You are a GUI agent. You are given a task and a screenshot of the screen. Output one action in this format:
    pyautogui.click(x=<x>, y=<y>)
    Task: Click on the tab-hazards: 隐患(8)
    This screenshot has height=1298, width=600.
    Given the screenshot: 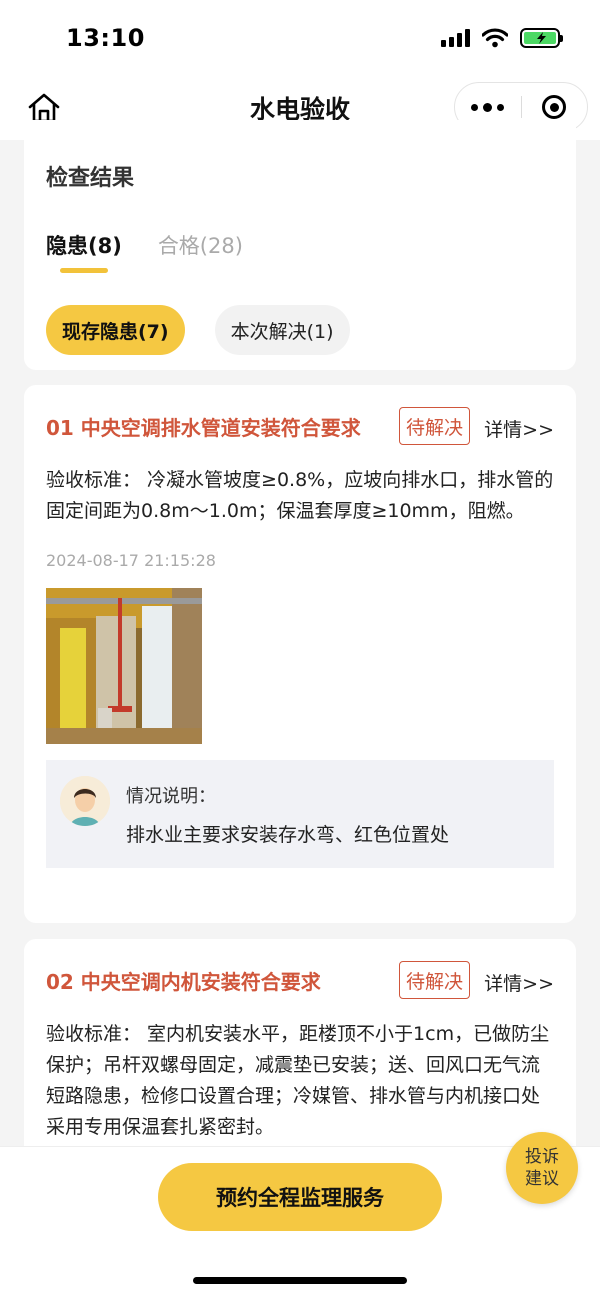 What is the action you would take?
    pyautogui.click(x=84, y=254)
    